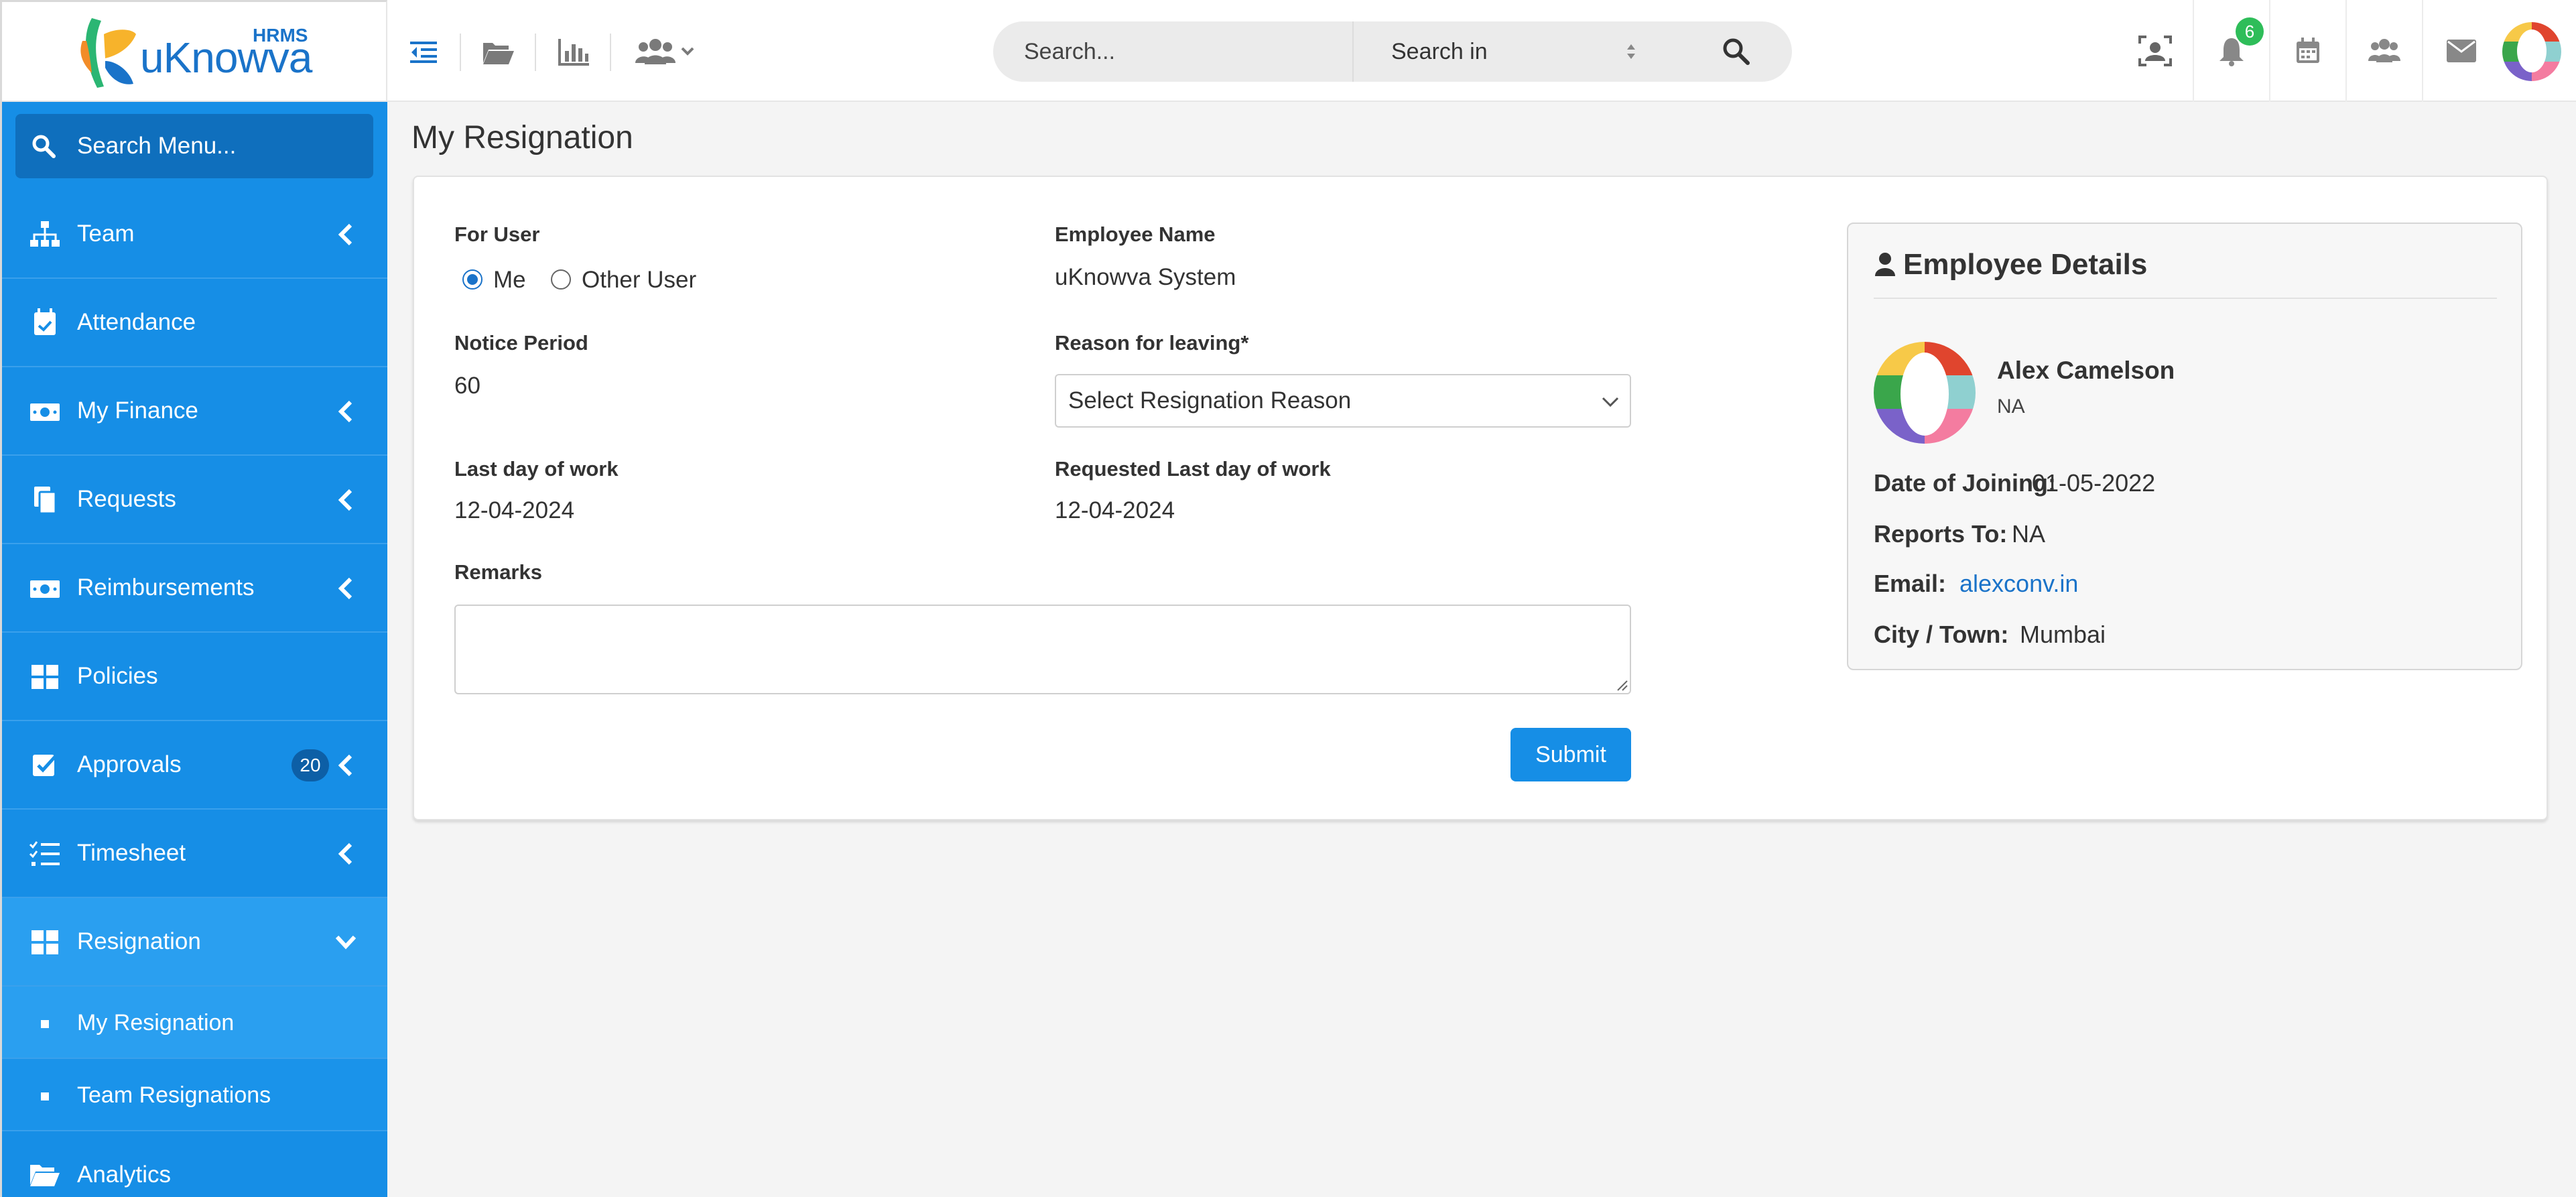  I want to click on bell-icon: 6, so click(2232, 51).